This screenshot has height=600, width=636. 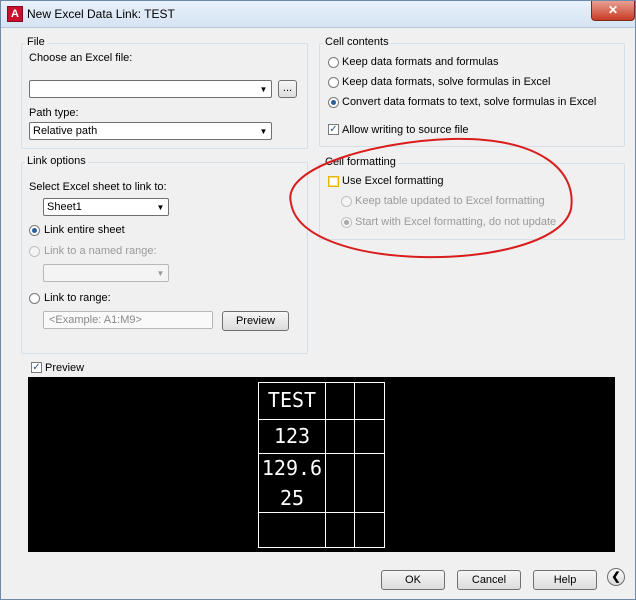 What do you see at coordinates (36, 42) in the screenshot?
I see `file-group-title: File` at bounding box center [36, 42].